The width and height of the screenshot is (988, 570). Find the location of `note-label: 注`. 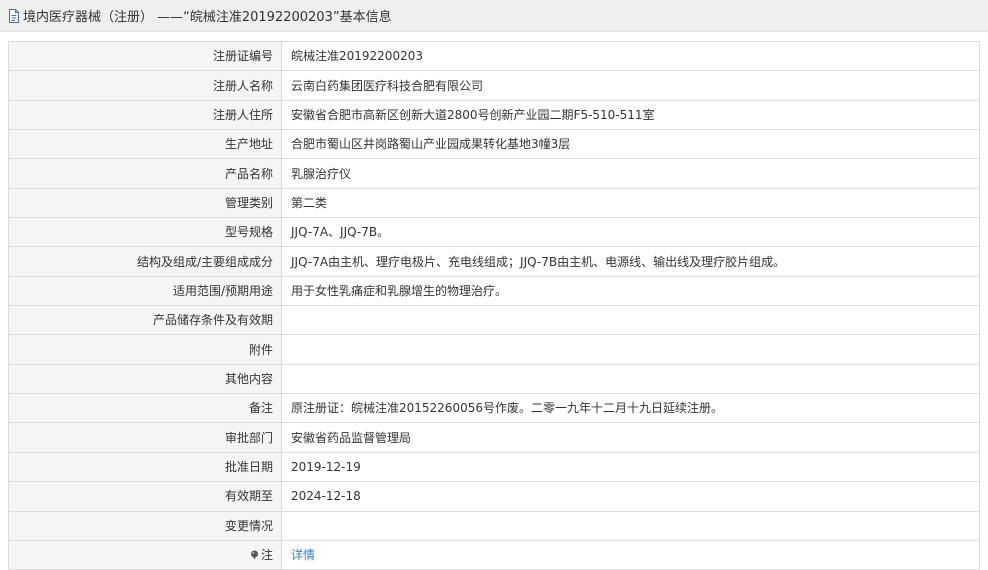

note-label: 注 is located at coordinates (266, 555).